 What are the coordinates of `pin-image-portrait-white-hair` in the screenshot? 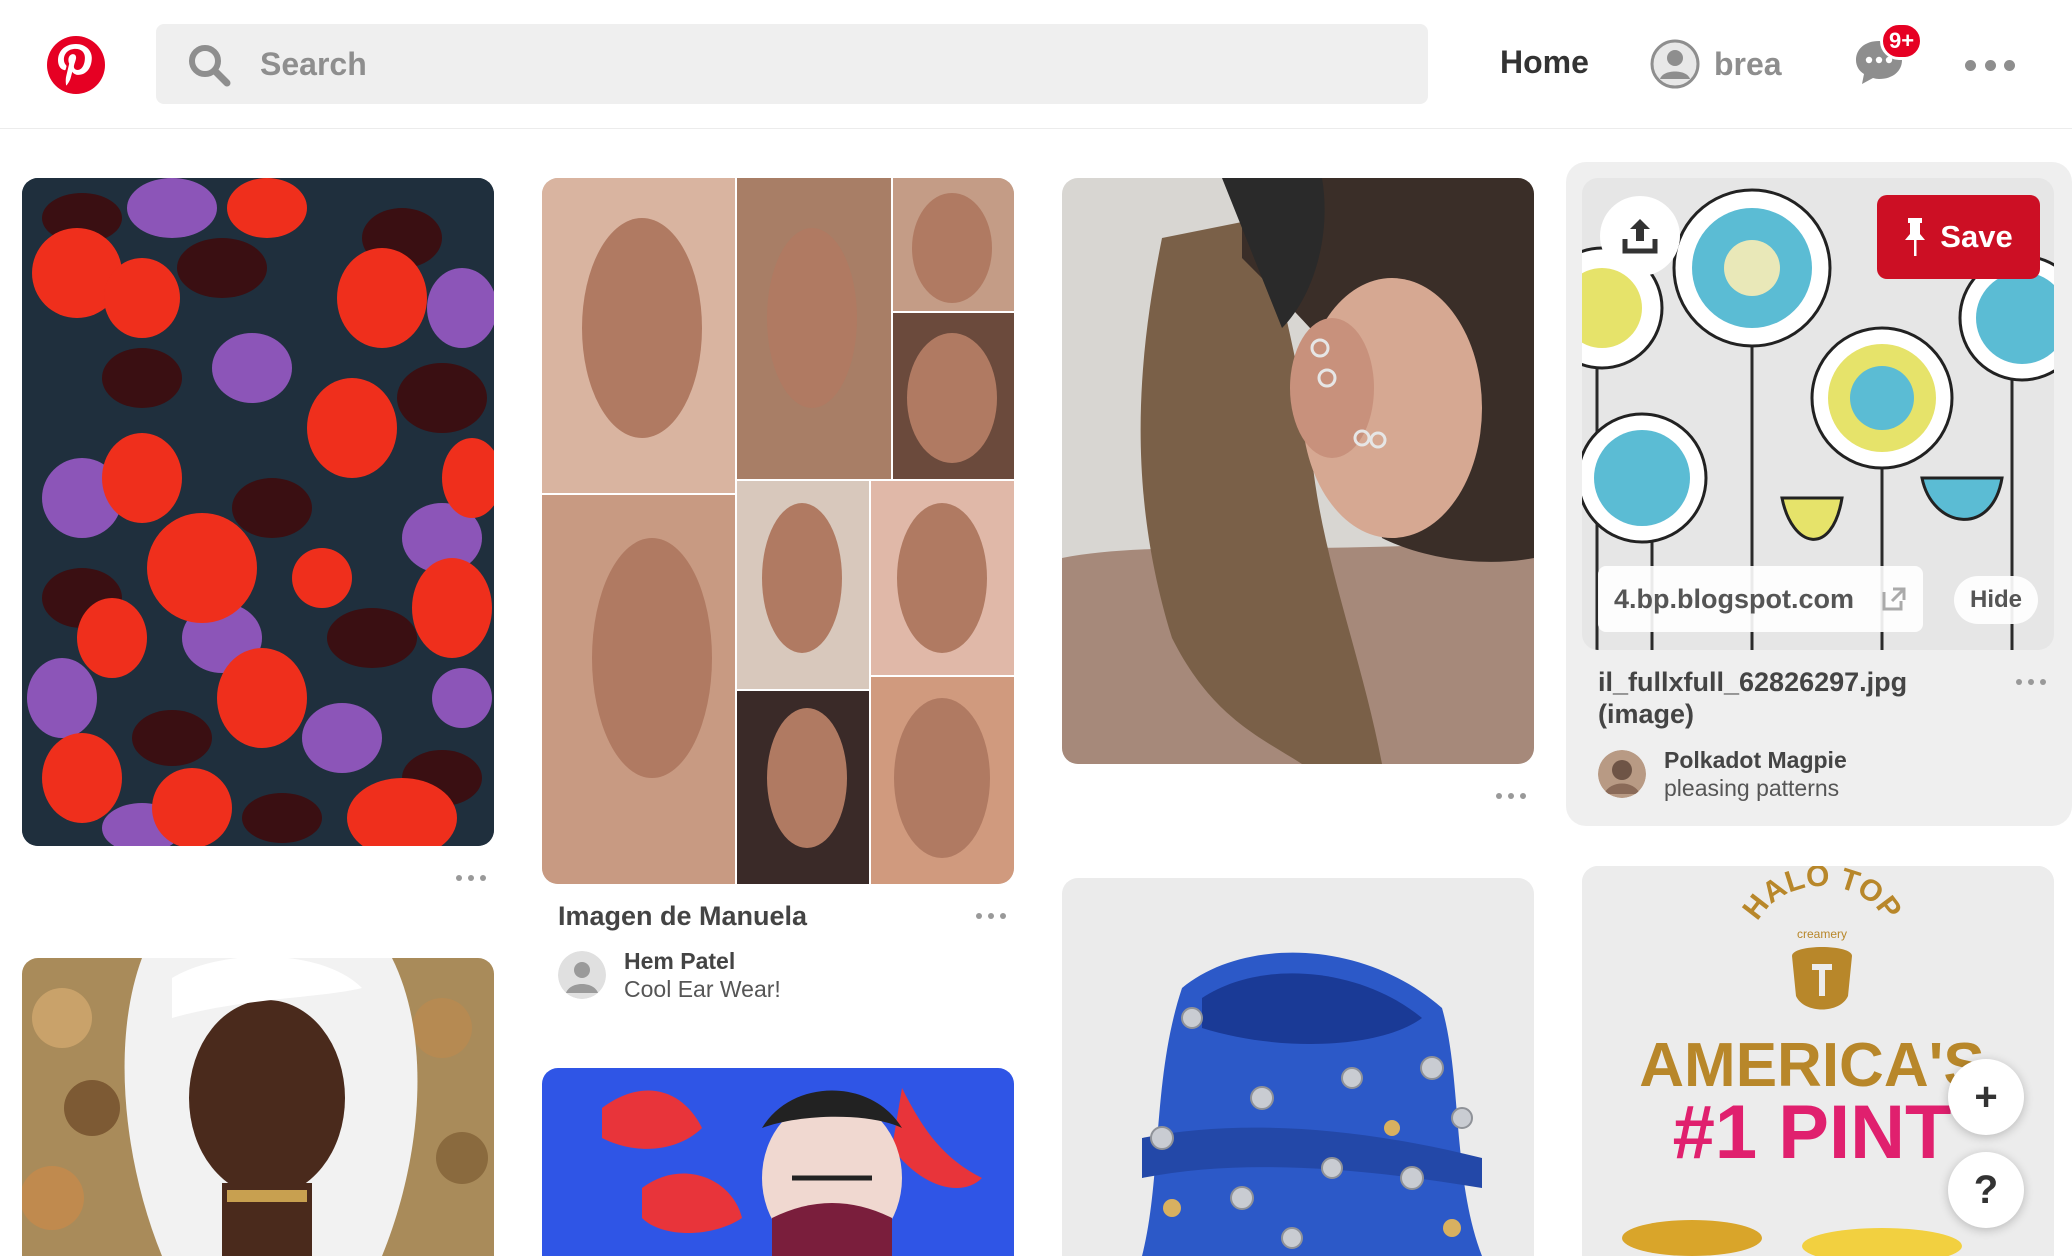 It's located at (258, 1107).